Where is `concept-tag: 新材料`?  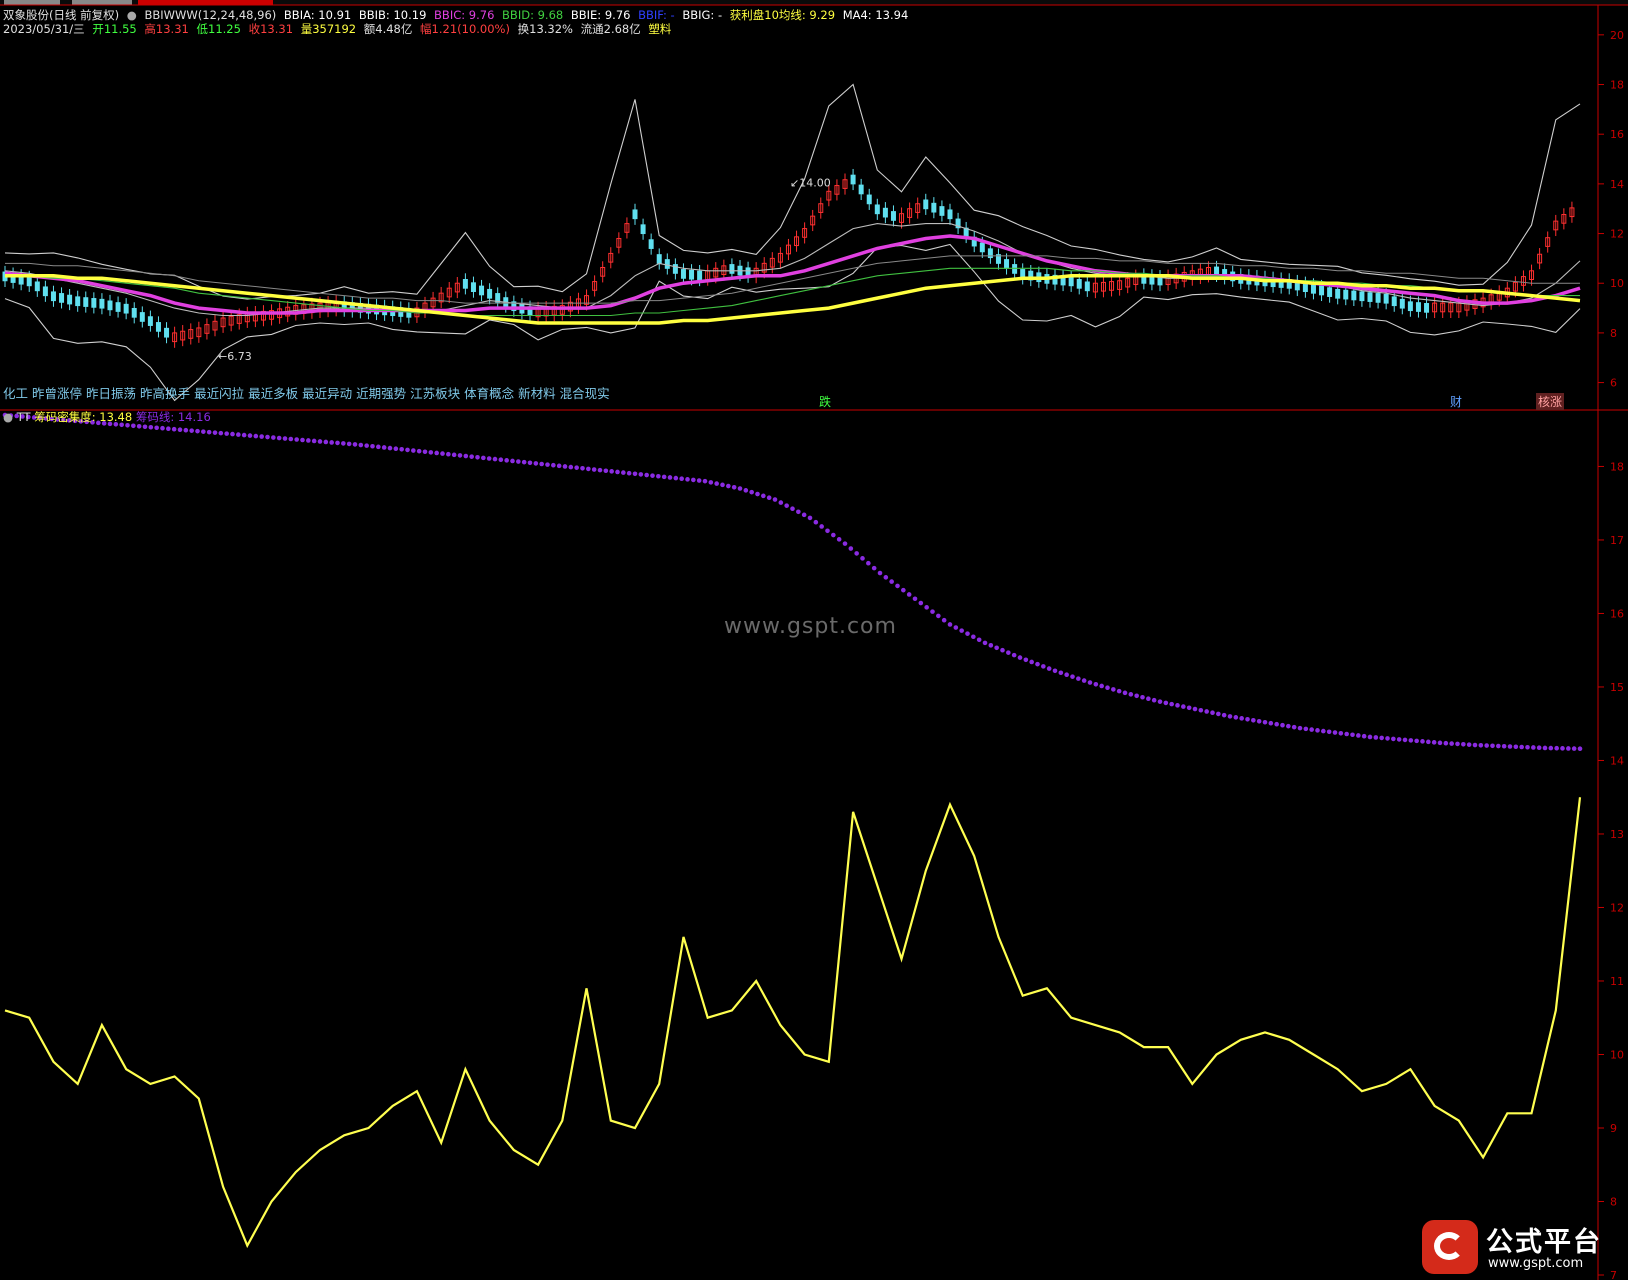
concept-tag: 新材料 is located at coordinates (537, 393).